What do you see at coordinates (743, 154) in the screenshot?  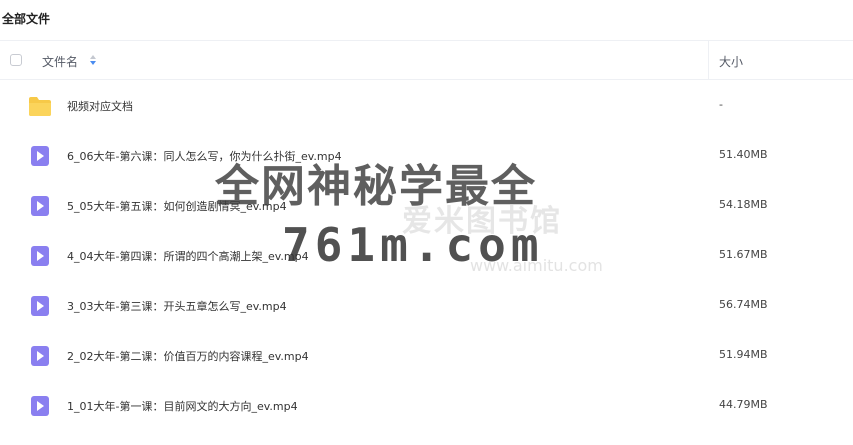 I see `file-size: 51.40MB` at bounding box center [743, 154].